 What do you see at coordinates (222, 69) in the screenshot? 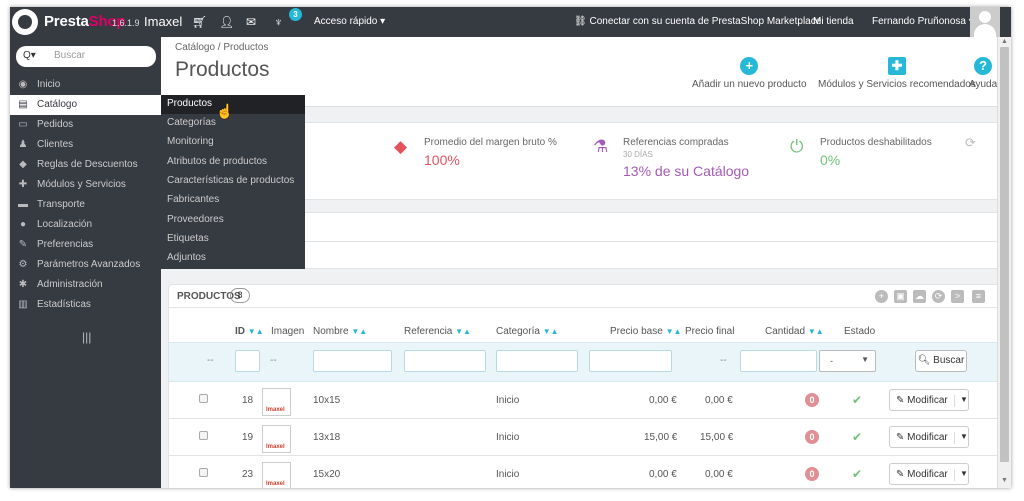
I see `page-title: Productos` at bounding box center [222, 69].